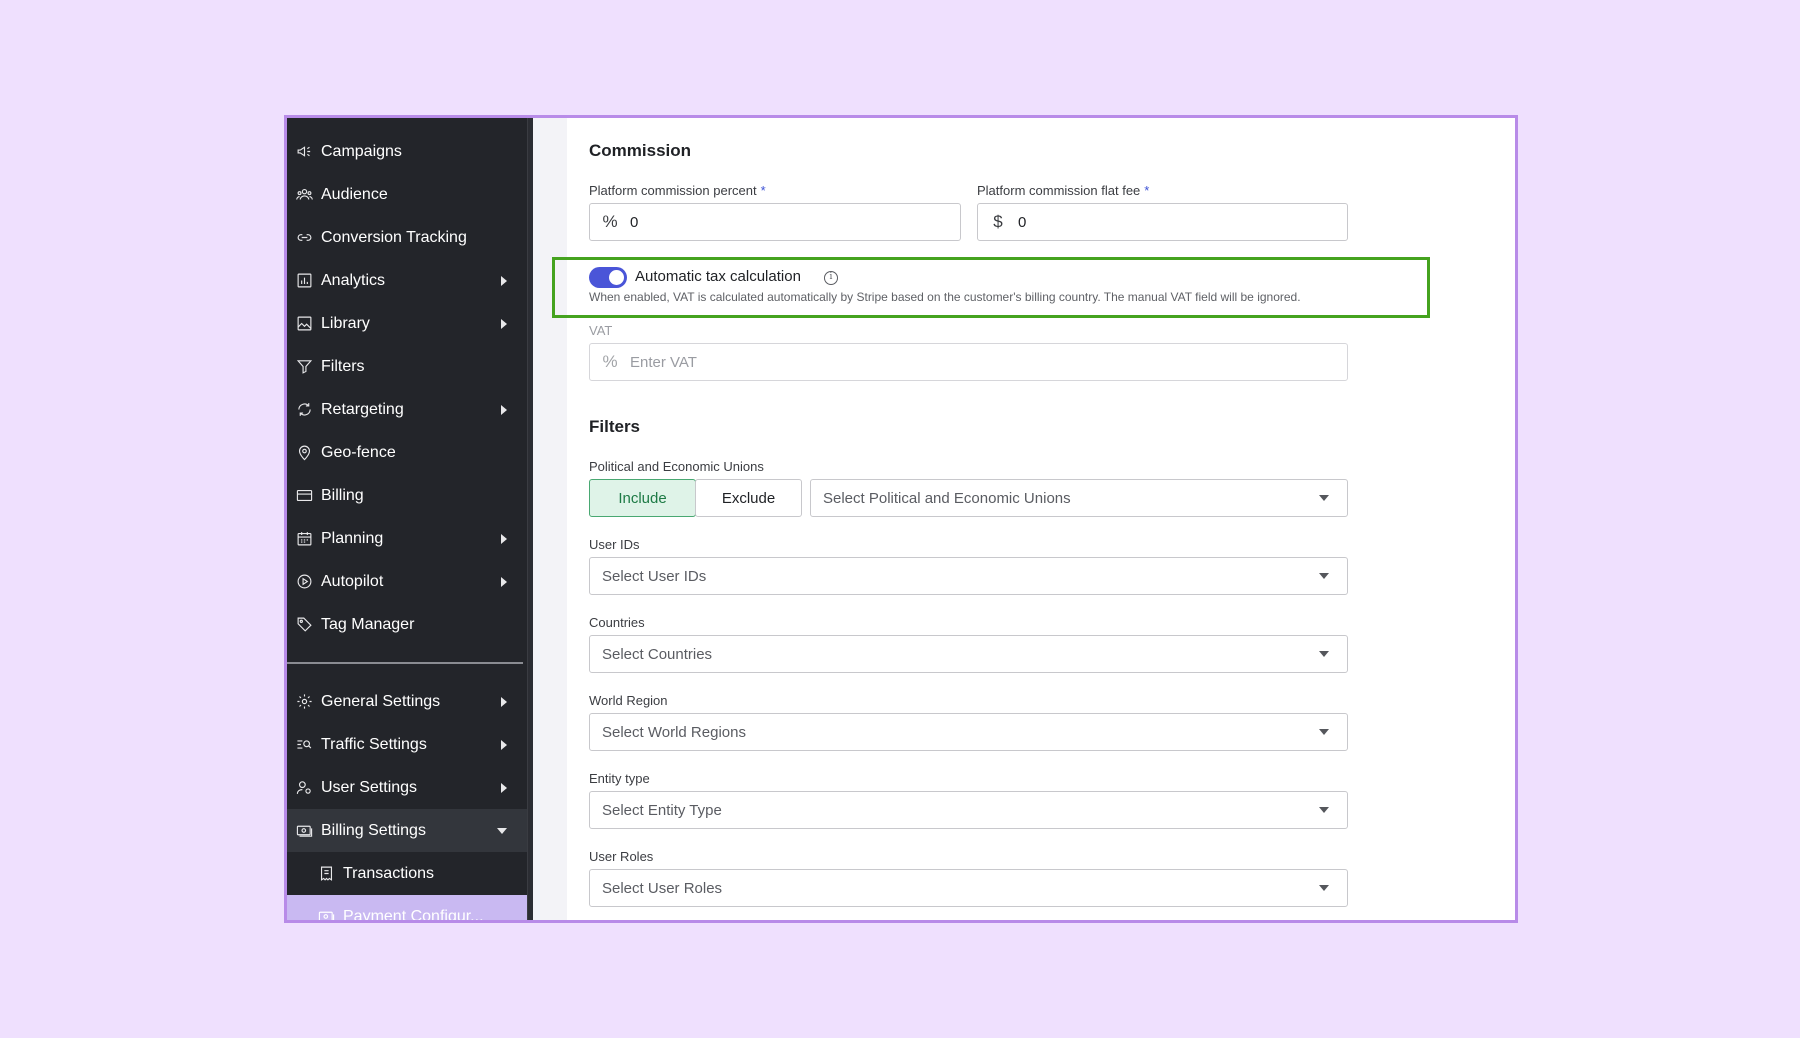 Image resolution: width=1800 pixels, height=1038 pixels. What do you see at coordinates (361, 151) in the screenshot?
I see `sidebar-item-label: Campaigns` at bounding box center [361, 151].